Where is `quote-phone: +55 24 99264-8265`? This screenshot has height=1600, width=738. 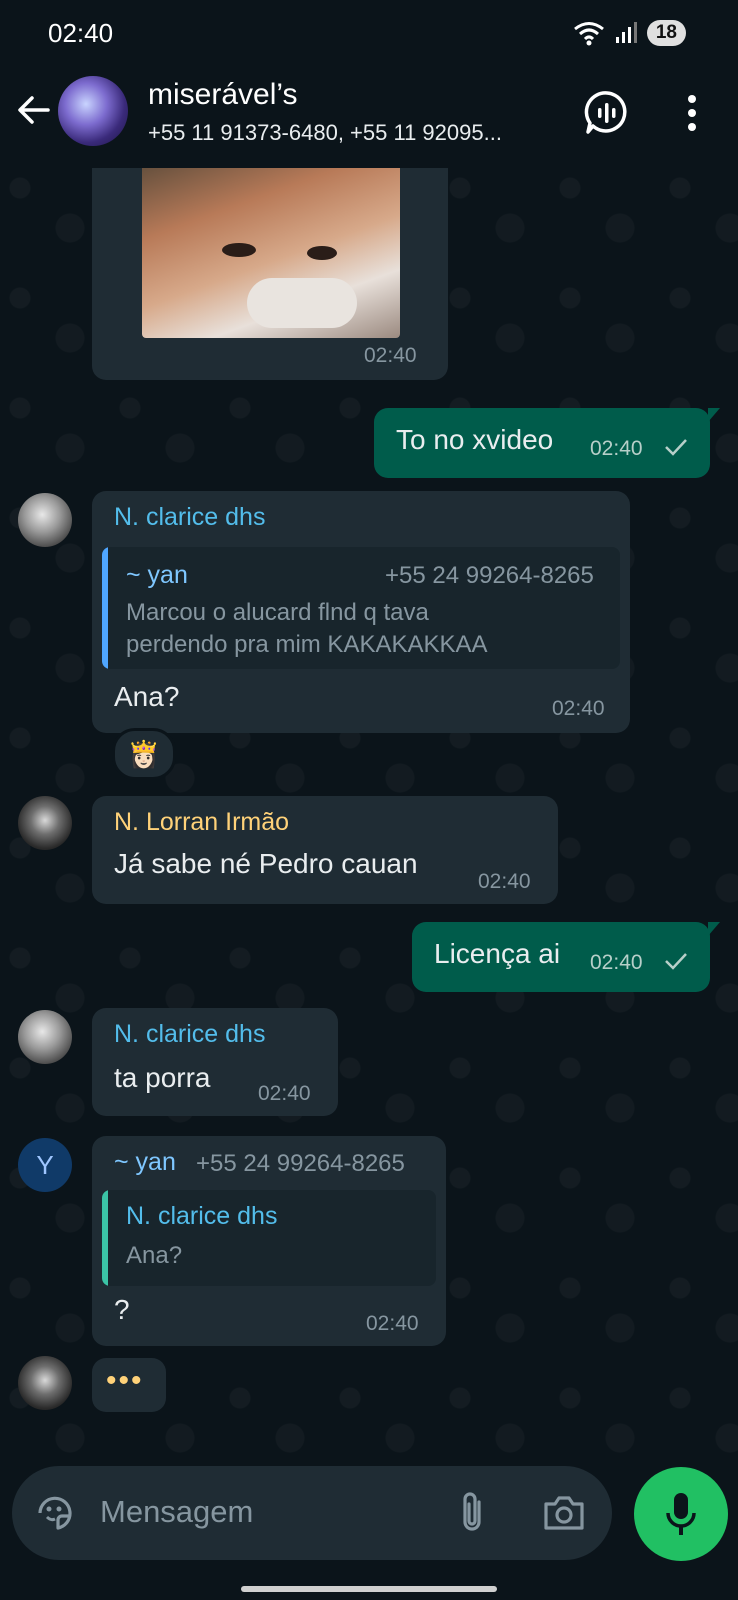
quote-phone: +55 24 99264-8265 is located at coordinates (489, 575).